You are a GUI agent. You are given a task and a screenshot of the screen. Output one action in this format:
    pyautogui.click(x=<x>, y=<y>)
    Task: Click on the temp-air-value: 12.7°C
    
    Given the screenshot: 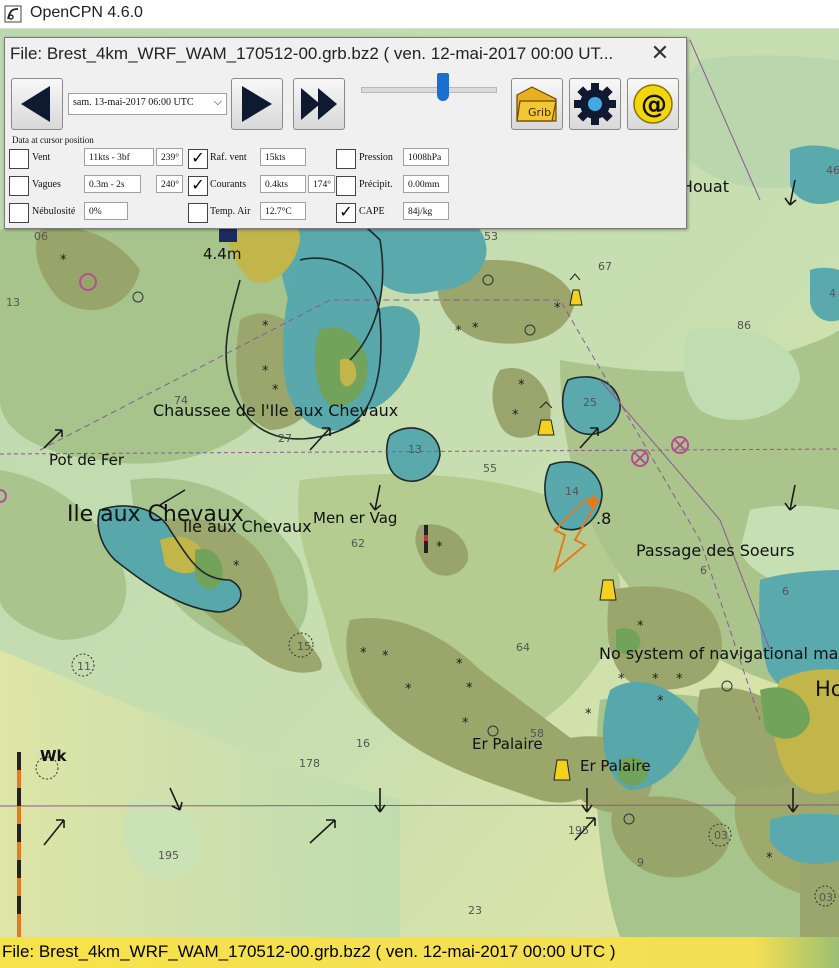 What is the action you would take?
    pyautogui.click(x=283, y=211)
    